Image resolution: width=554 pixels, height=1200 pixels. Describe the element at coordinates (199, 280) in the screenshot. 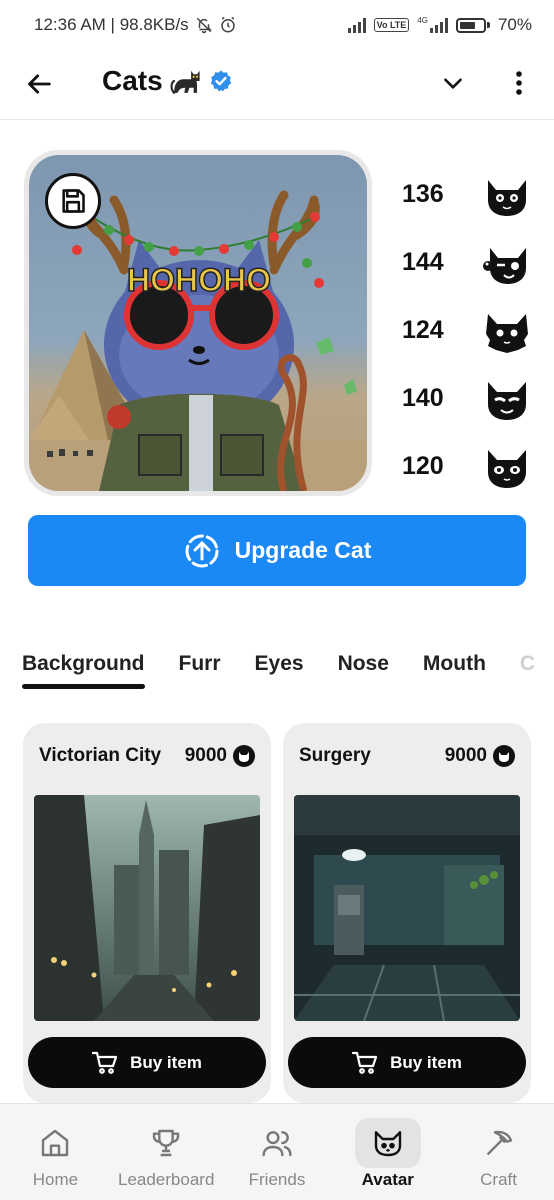

I see `glasses-text: HOHOHO` at that location.